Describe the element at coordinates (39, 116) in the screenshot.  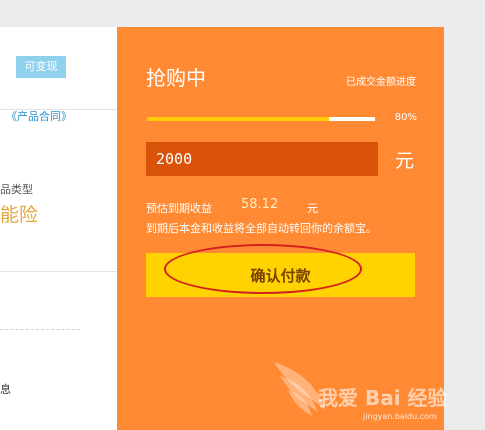
I see `product-contract-link: 《产品合同》` at that location.